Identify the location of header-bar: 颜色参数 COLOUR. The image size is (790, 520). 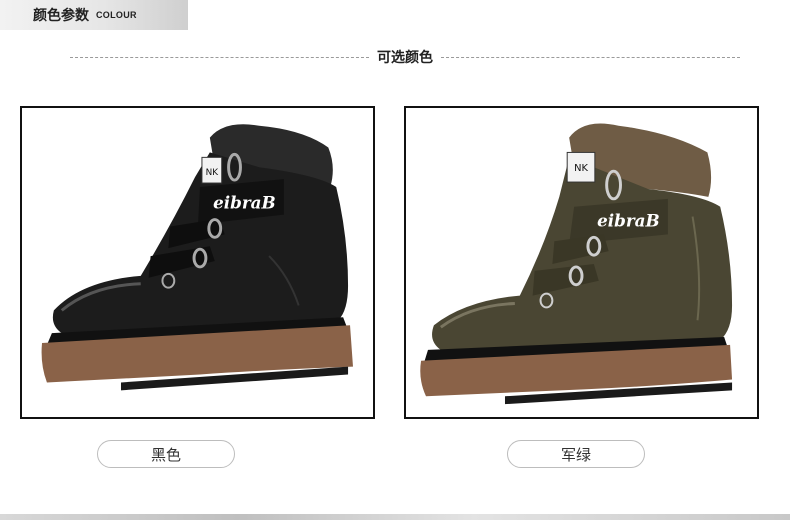
(94, 15).